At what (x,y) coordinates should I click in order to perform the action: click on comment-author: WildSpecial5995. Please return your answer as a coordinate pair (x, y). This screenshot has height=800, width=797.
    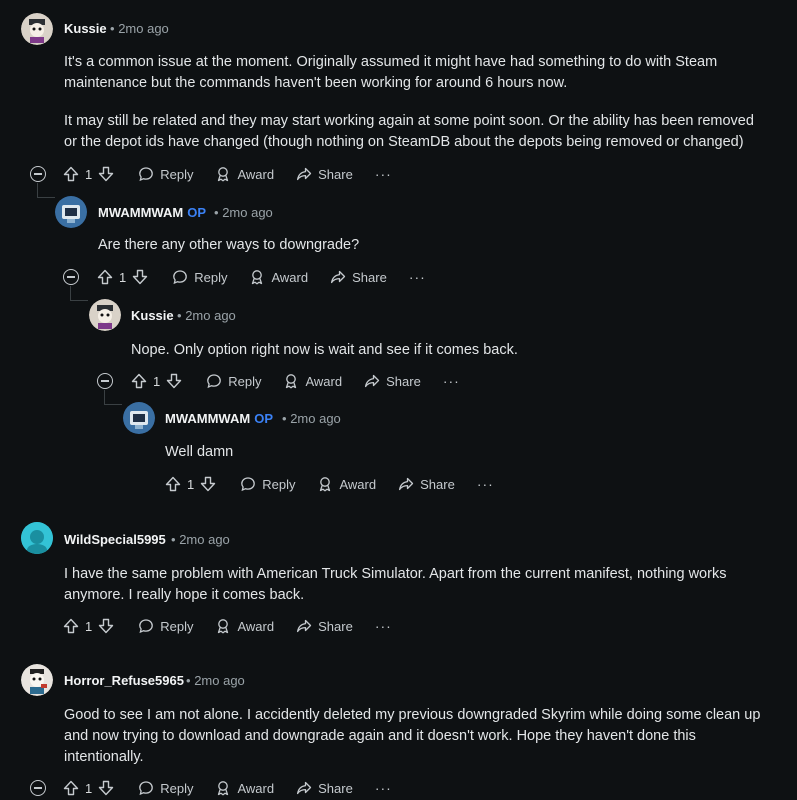
    Looking at the image, I should click on (115, 539).